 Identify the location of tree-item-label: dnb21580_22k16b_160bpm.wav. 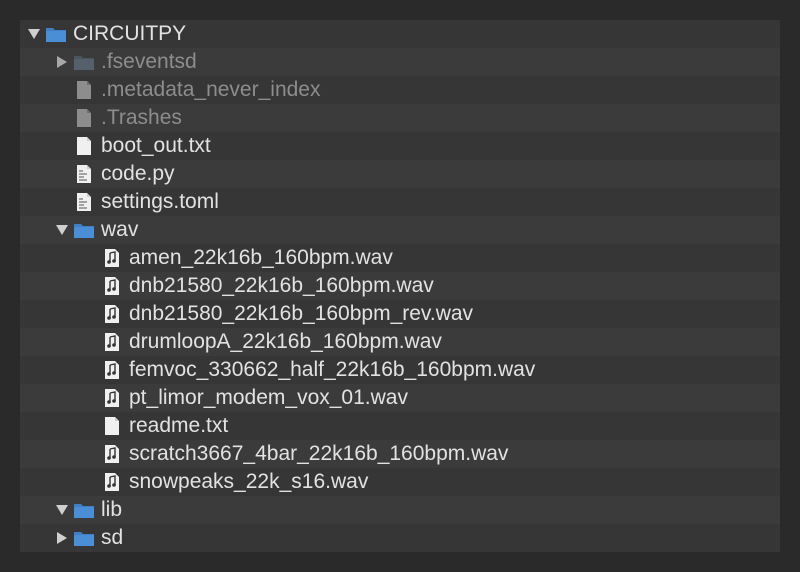
(281, 285).